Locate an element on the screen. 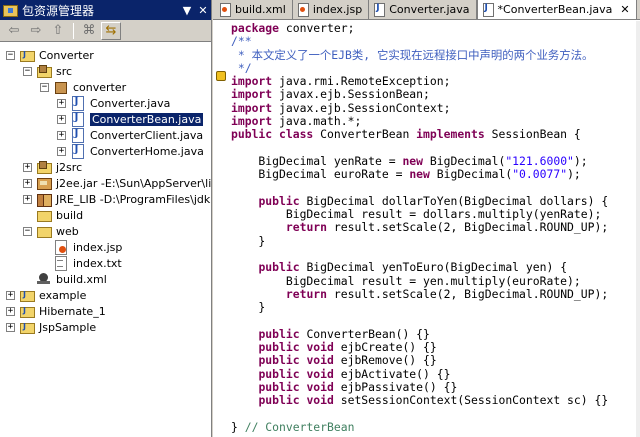 The image size is (640, 437). back-arrow-icon: ⇦ is located at coordinates (14, 31).